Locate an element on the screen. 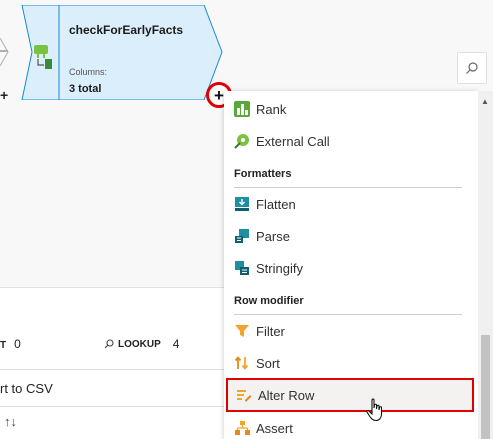  search-icon is located at coordinates (472, 68).